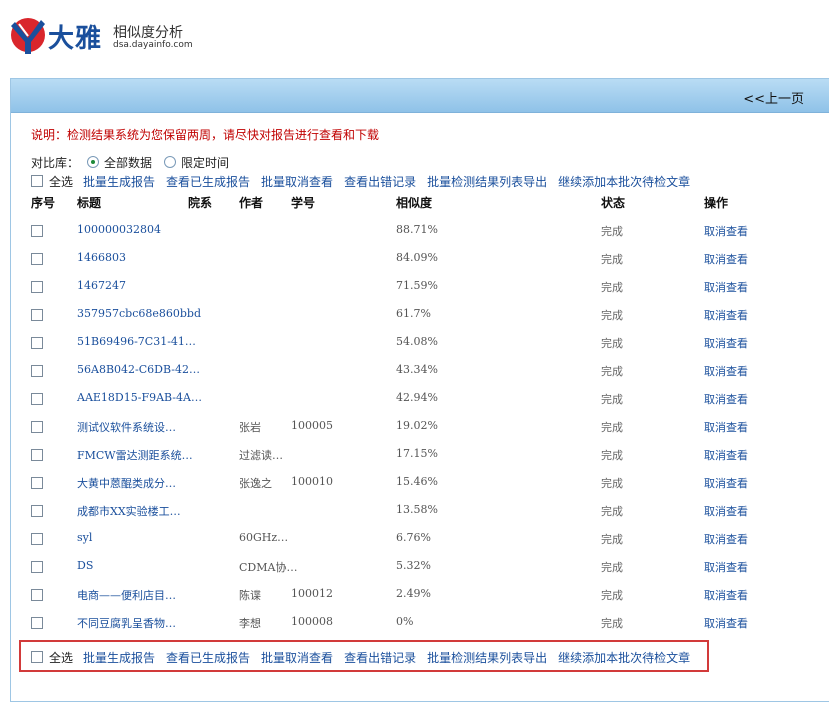 This screenshot has height=702, width=829. I want to click on table-row: syl 60GHz… 6.76% 完成 取消查看, so click(420, 539).